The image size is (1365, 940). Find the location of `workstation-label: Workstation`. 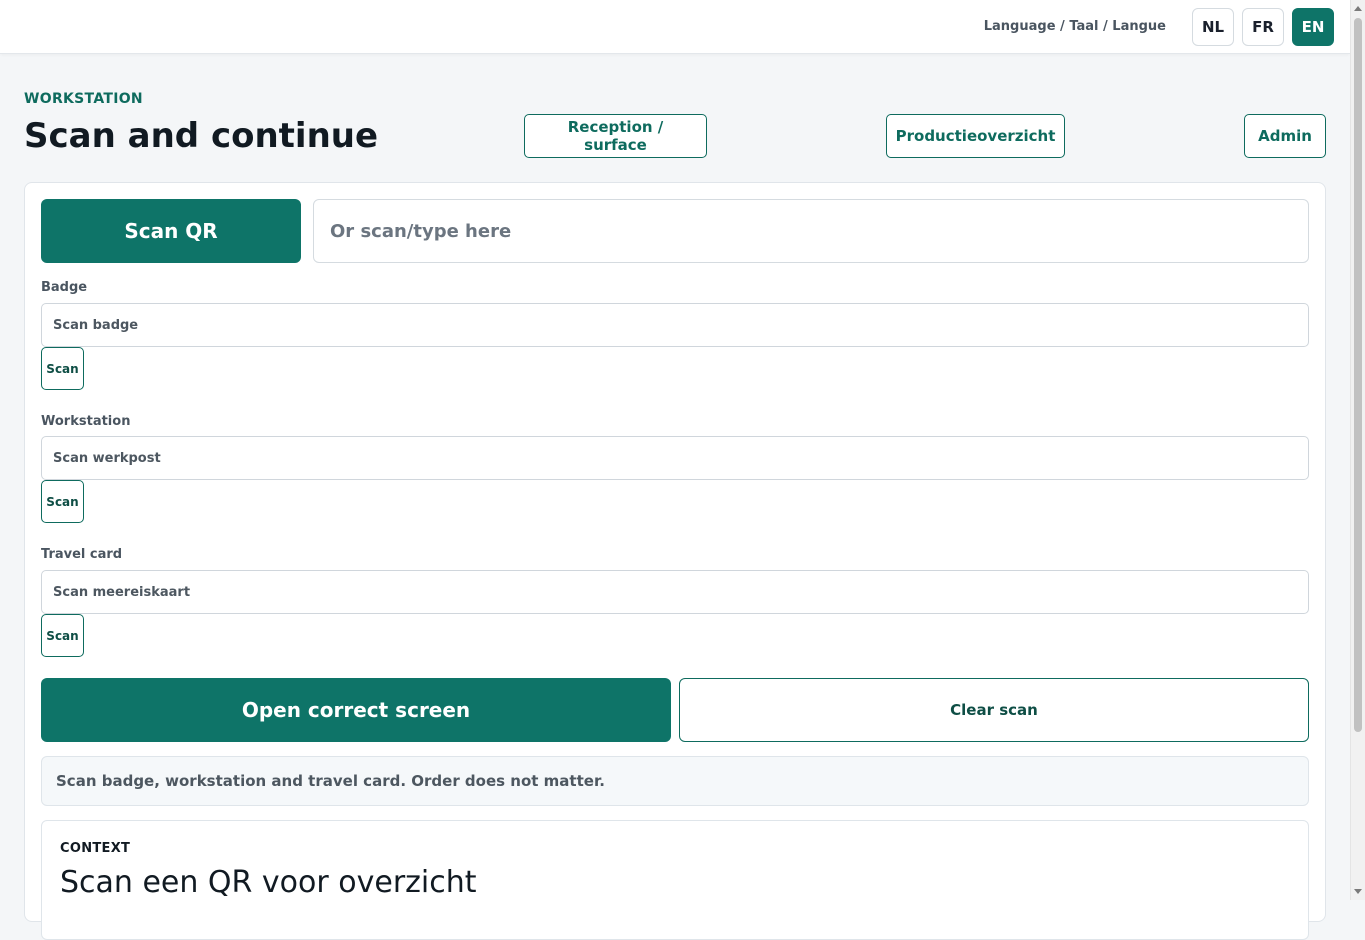

workstation-label: Workstation is located at coordinates (86, 421).